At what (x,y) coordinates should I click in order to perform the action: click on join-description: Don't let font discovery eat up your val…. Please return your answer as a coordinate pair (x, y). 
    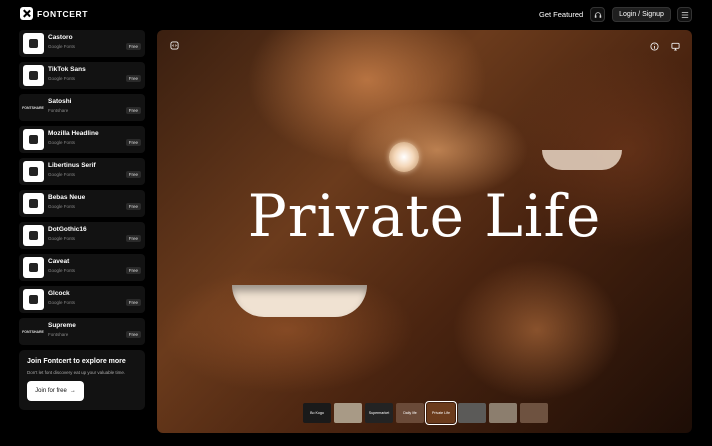
    Looking at the image, I should click on (76, 372).